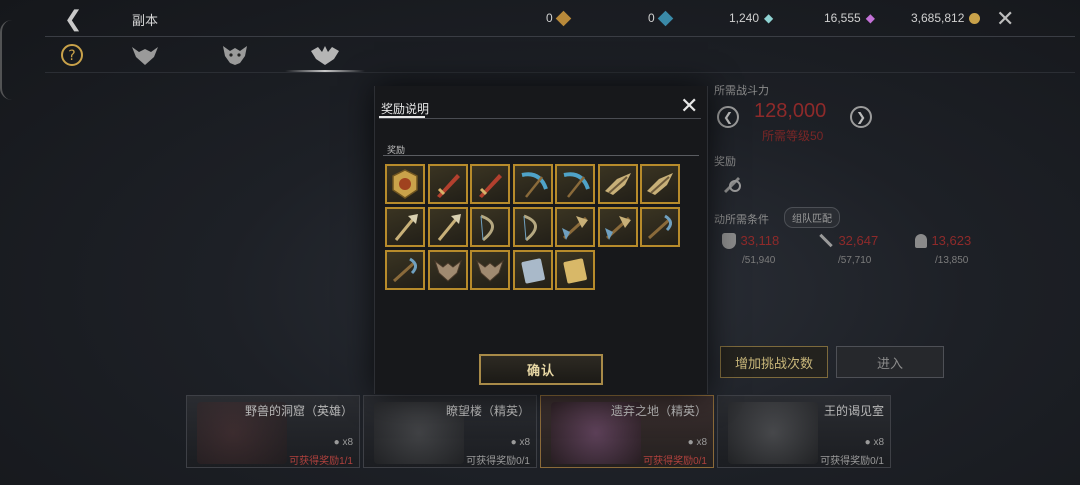 The width and height of the screenshot is (1080, 485). Describe the element at coordinates (73, 19) in the screenshot. I see `back-arrow-icon: ❮` at that location.